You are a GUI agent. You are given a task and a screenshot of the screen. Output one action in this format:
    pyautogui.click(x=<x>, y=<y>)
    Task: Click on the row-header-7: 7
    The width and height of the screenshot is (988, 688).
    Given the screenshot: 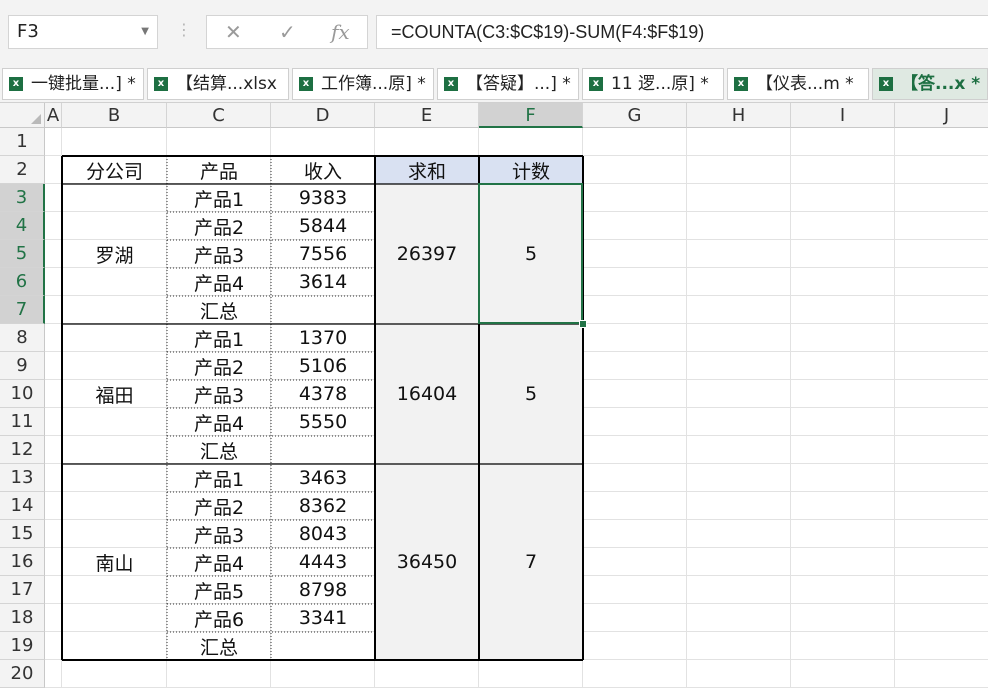 What is the action you would take?
    pyautogui.click(x=22, y=310)
    